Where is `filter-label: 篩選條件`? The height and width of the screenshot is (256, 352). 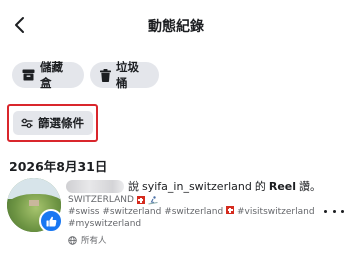
filter-label: 篩選條件 is located at coordinates (61, 123).